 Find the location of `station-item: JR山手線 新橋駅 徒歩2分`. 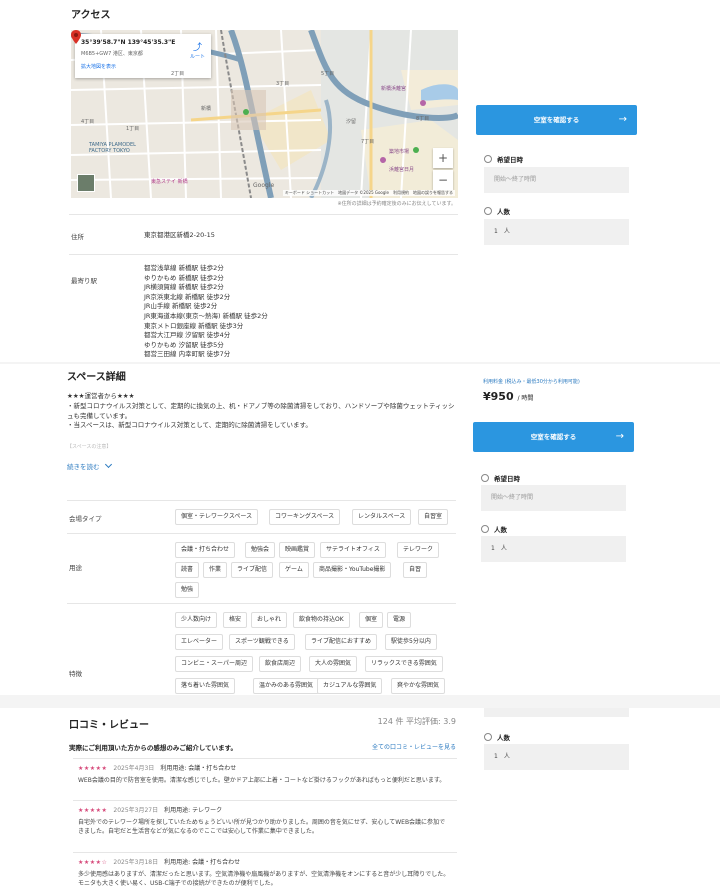

station-item: JR山手線 新橋駅 徒歩2分 is located at coordinates (181, 306).